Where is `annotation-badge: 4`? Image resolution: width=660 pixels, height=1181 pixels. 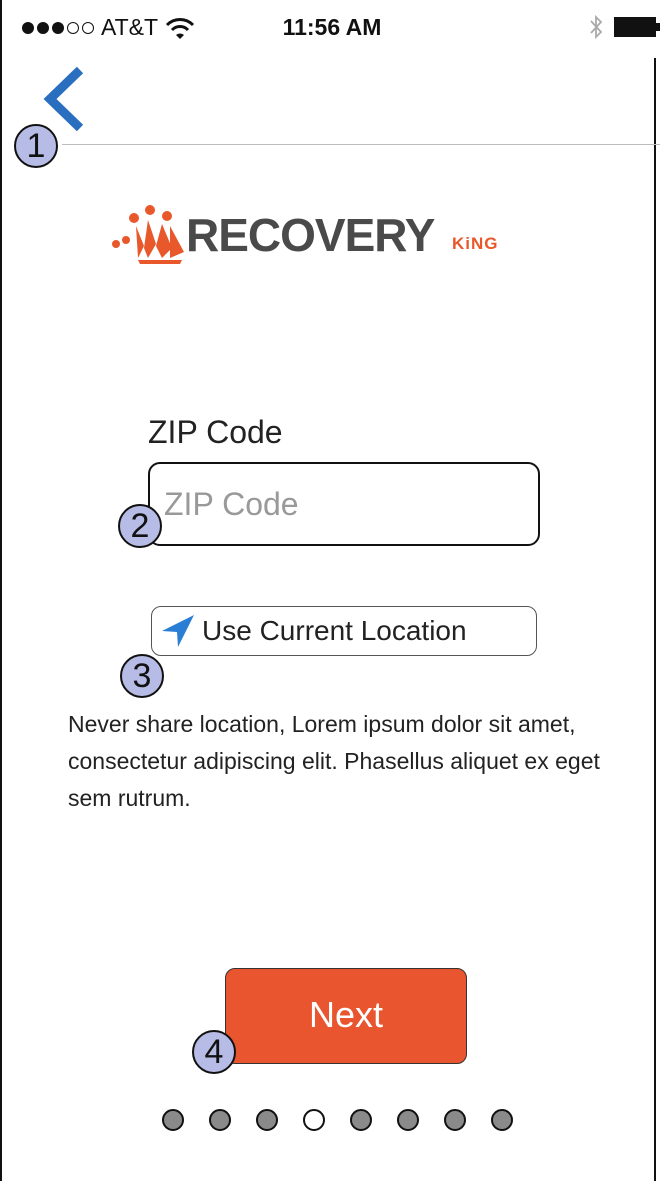
annotation-badge: 4 is located at coordinates (214, 1052).